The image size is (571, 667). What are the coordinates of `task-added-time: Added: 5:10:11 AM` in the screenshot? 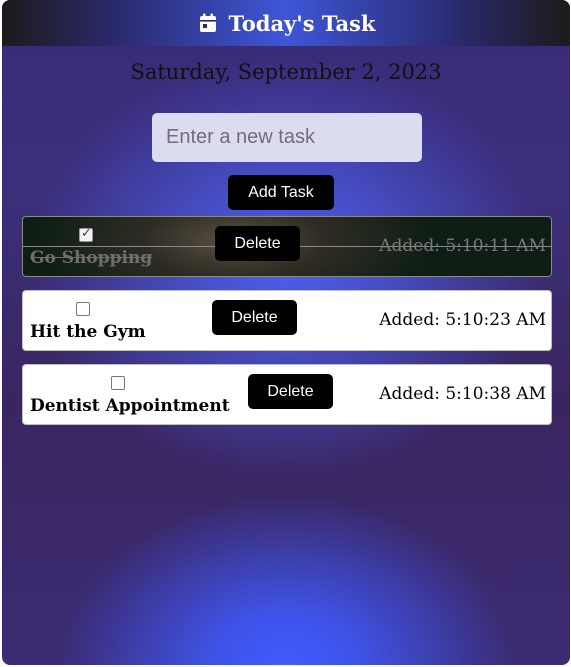 It's located at (462, 246).